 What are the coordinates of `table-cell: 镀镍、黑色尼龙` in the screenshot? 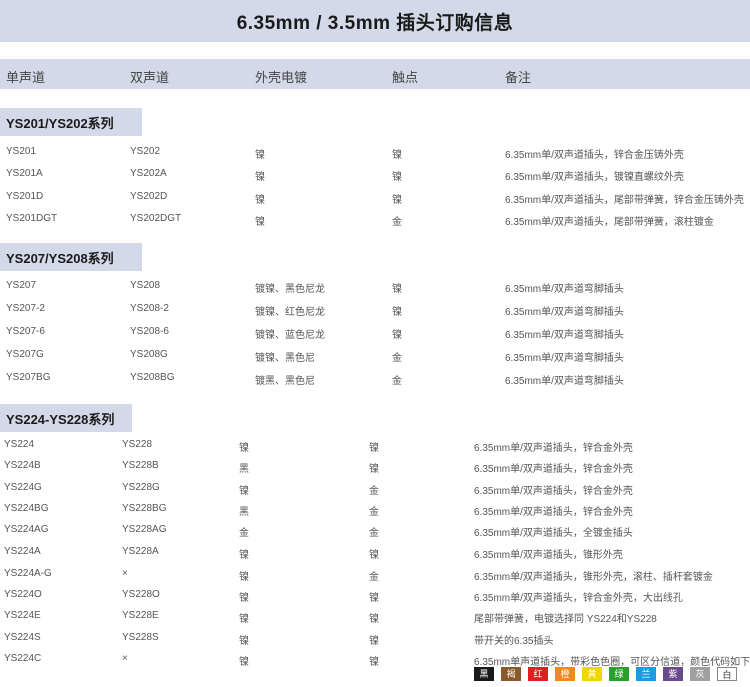 It's located at (290, 289).